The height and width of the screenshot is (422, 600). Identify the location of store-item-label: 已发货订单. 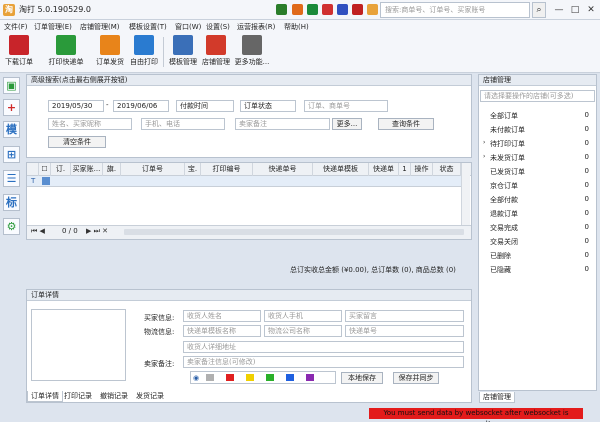
(507, 172).